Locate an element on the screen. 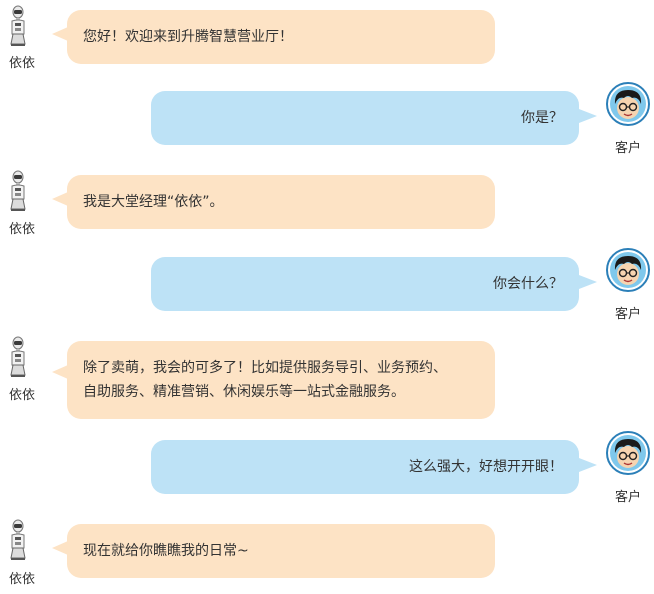 This screenshot has height=594, width=654. message-text: 现在就给你瞧瞧我的日常~ is located at coordinates (166, 551).